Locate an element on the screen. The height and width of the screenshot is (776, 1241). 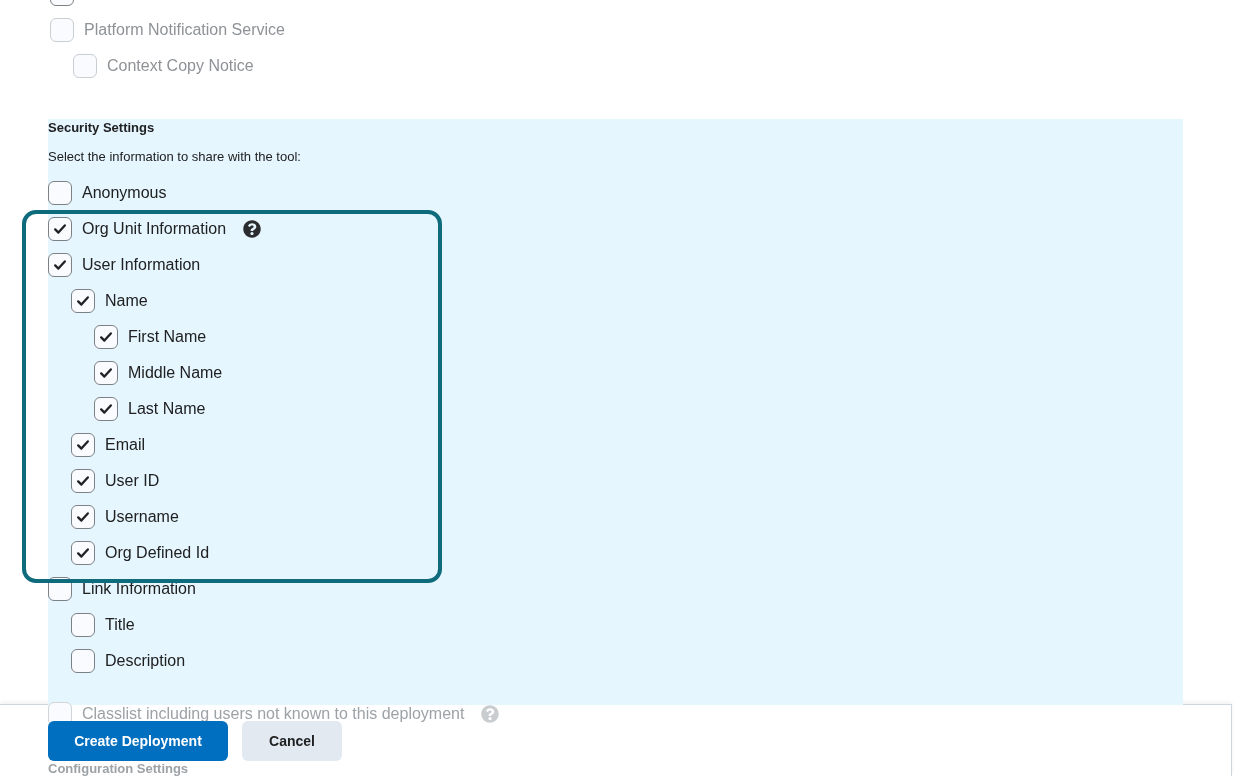
help-icon is located at coordinates (252, 229).